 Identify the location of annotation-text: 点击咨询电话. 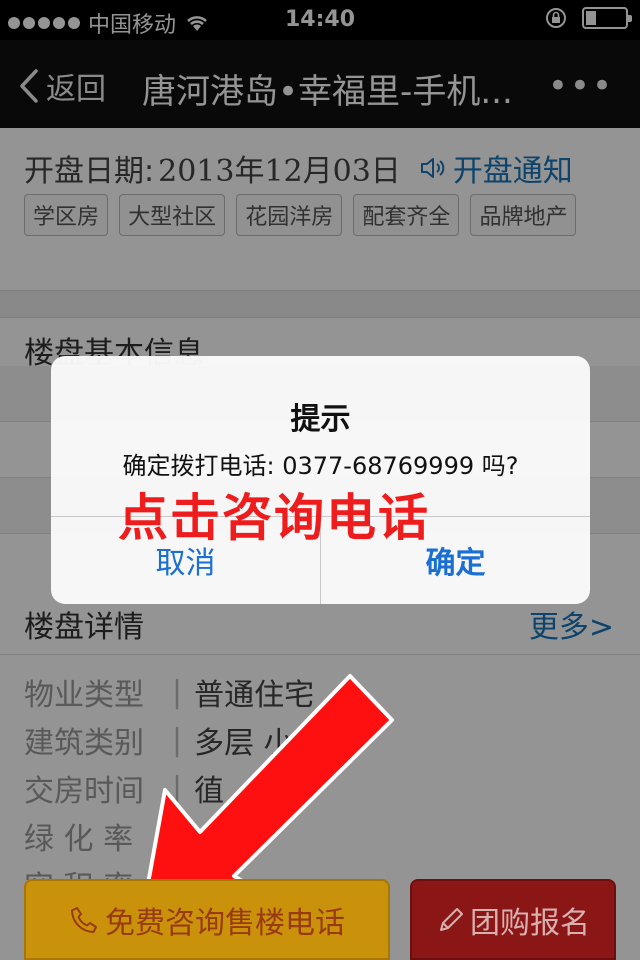
(274, 518).